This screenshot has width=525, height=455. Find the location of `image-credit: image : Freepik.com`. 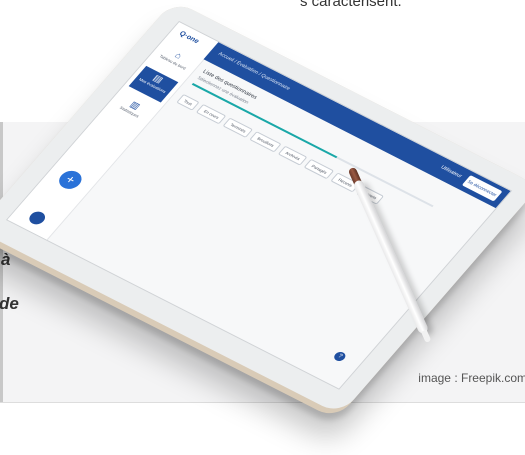

image-credit: image : Freepik.com is located at coordinates (471, 378).